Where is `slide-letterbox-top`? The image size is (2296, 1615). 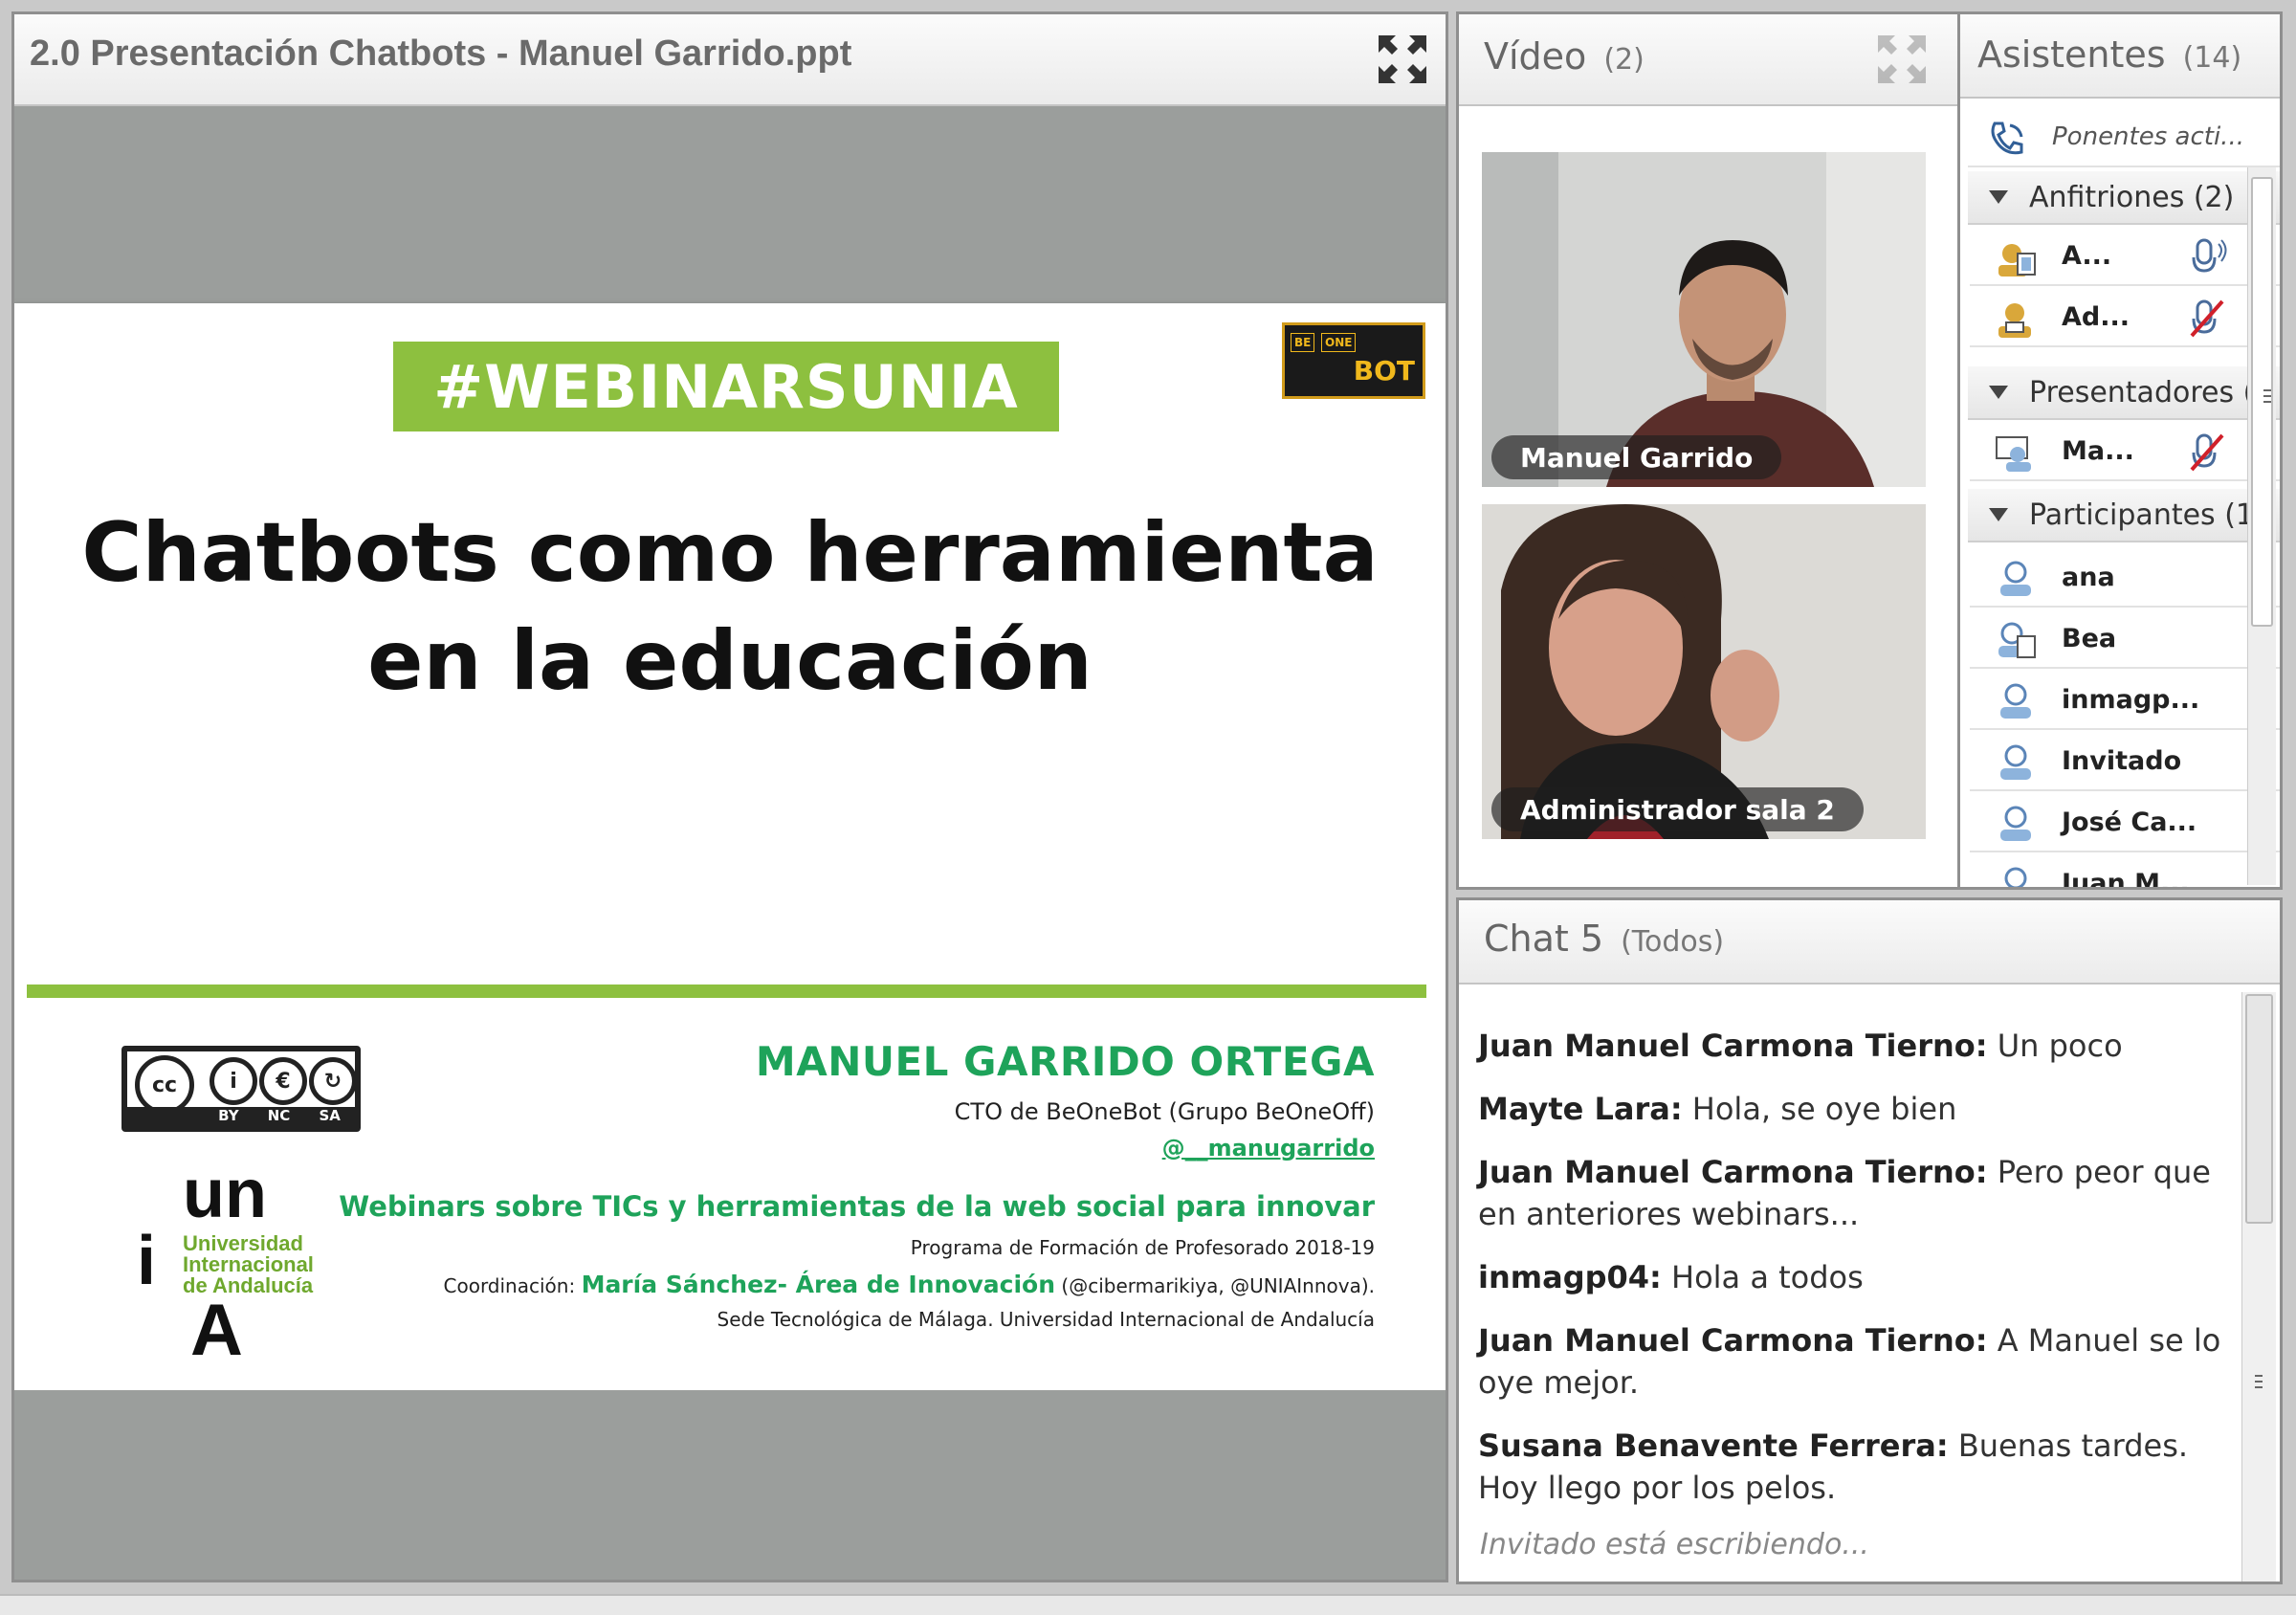
slide-letterbox-top is located at coordinates (730, 204).